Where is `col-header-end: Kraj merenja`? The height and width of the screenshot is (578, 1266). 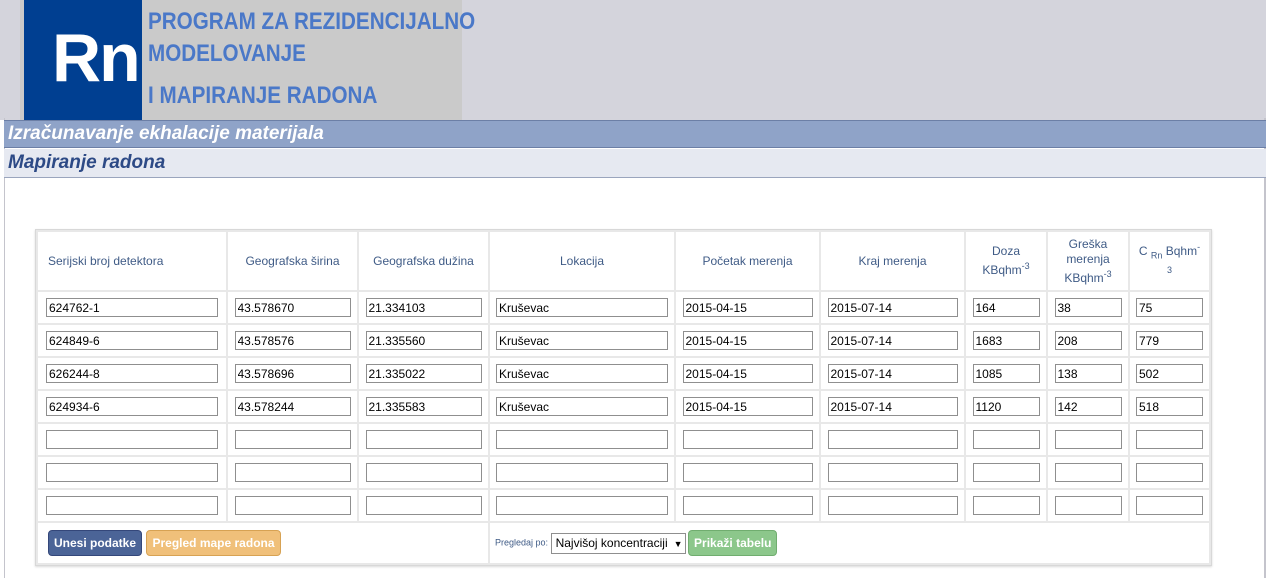 col-header-end: Kraj merenja is located at coordinates (892, 261).